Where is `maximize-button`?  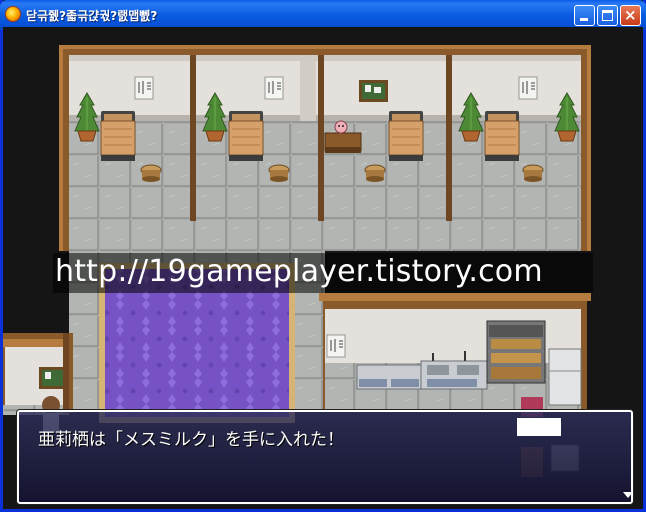
maximize-button is located at coordinates (607, 15).